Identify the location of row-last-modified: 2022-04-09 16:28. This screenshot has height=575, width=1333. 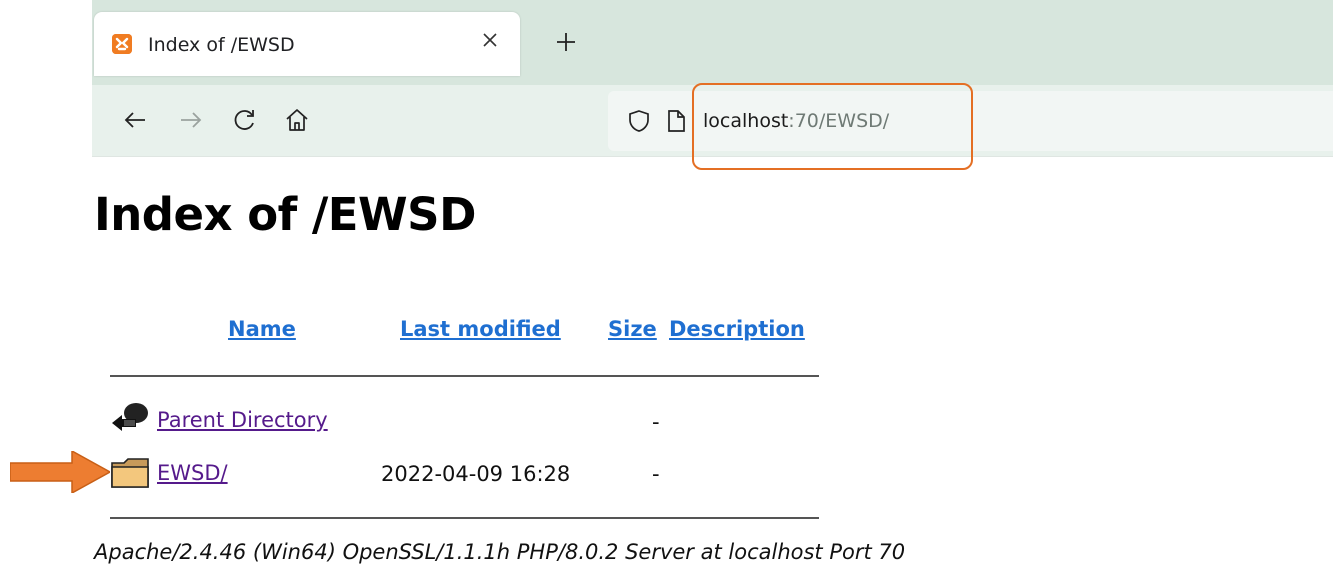
(476, 474).